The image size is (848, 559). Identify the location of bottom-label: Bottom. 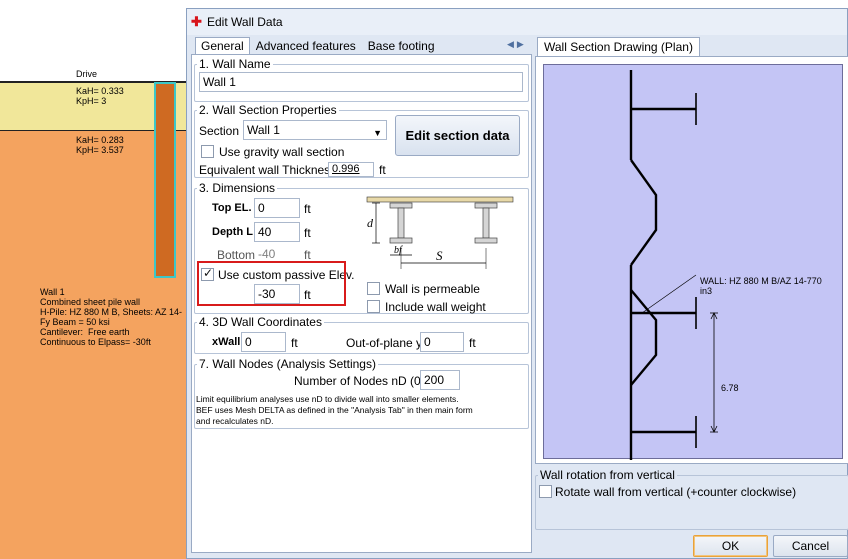
(236, 255).